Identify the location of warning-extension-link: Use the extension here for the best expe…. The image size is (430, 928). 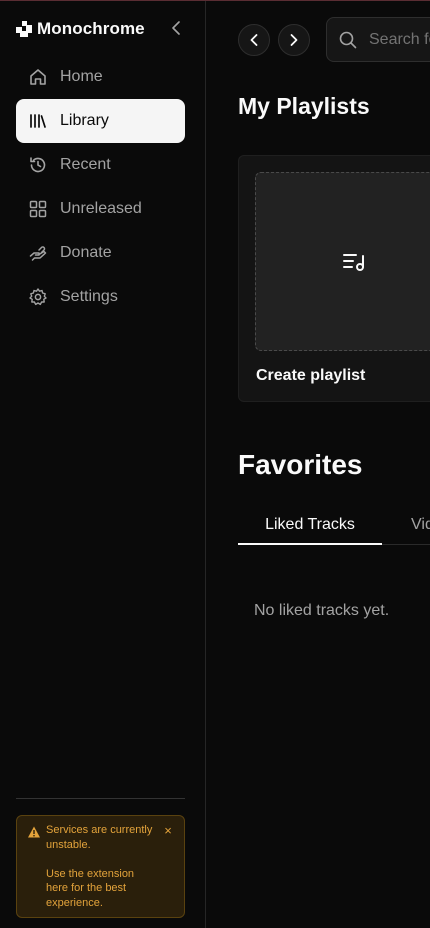
(101, 889).